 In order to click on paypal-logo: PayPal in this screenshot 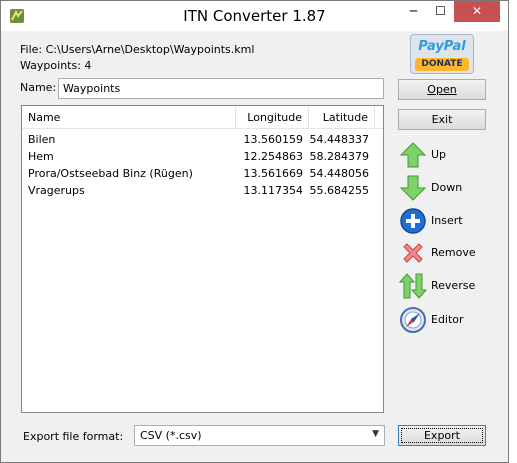, I will do `click(442, 46)`.